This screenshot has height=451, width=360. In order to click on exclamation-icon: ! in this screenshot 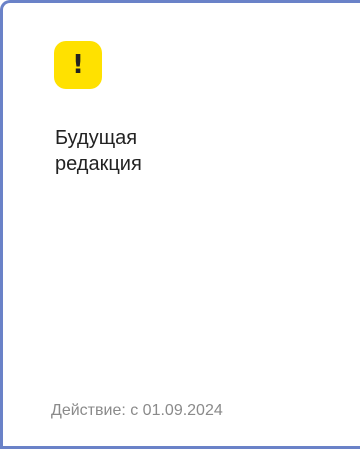, I will do `click(78, 65)`.